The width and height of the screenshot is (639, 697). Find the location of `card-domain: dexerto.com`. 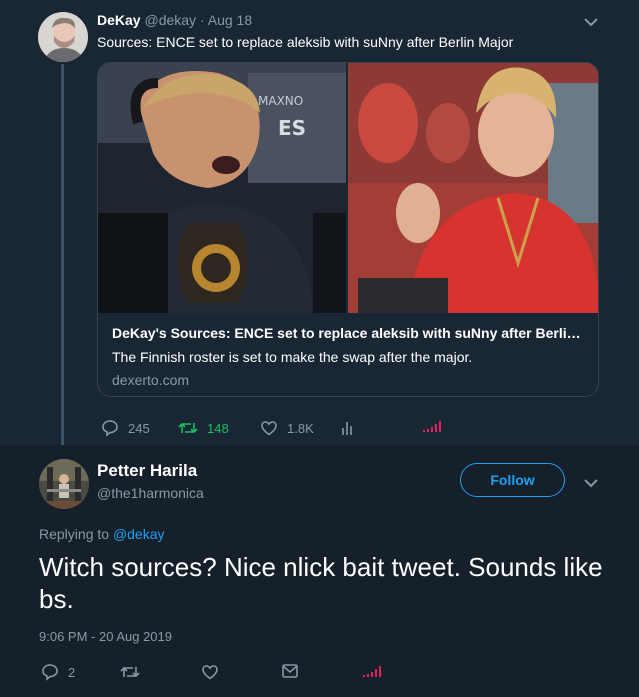

card-domain: dexerto.com is located at coordinates (151, 380).